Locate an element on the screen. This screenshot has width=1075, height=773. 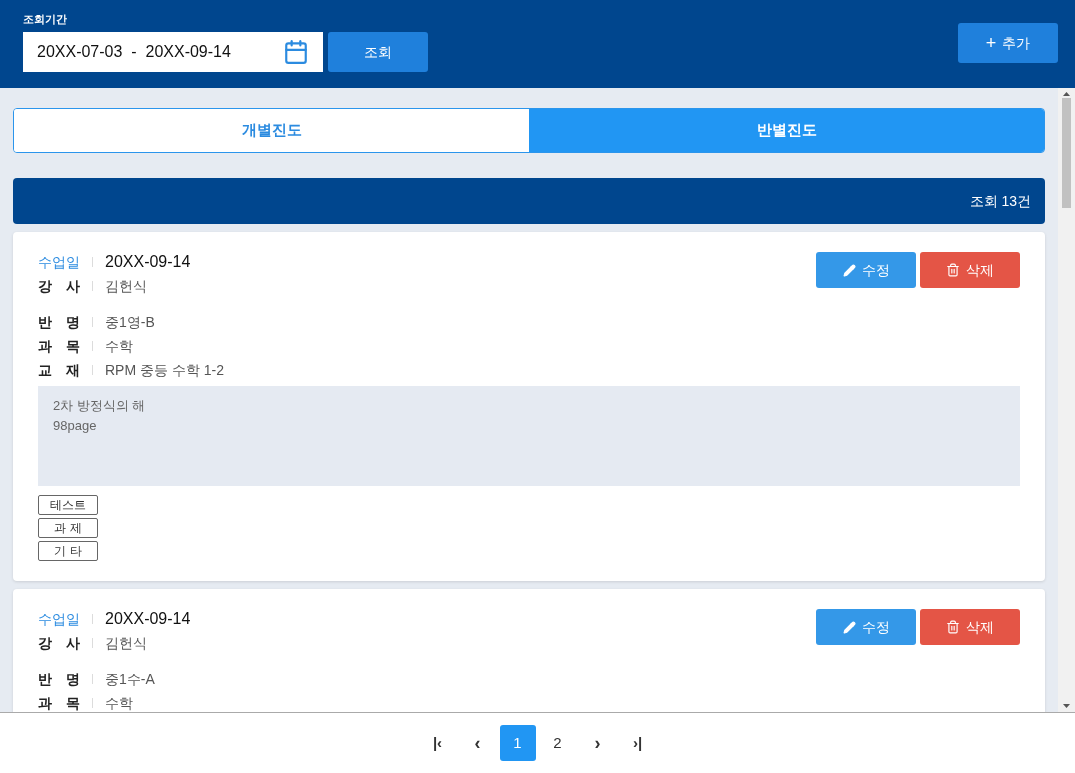
field-label: 교 재 is located at coordinates (59, 370).